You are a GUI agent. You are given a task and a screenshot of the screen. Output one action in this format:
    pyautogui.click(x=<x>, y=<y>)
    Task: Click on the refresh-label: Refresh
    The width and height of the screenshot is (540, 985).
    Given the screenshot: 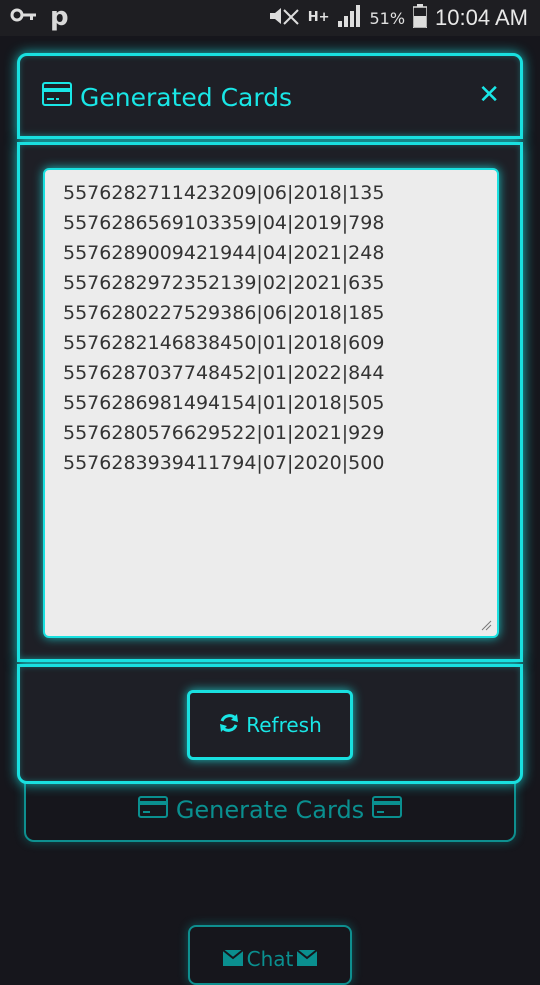 What is the action you would take?
    pyautogui.click(x=284, y=725)
    